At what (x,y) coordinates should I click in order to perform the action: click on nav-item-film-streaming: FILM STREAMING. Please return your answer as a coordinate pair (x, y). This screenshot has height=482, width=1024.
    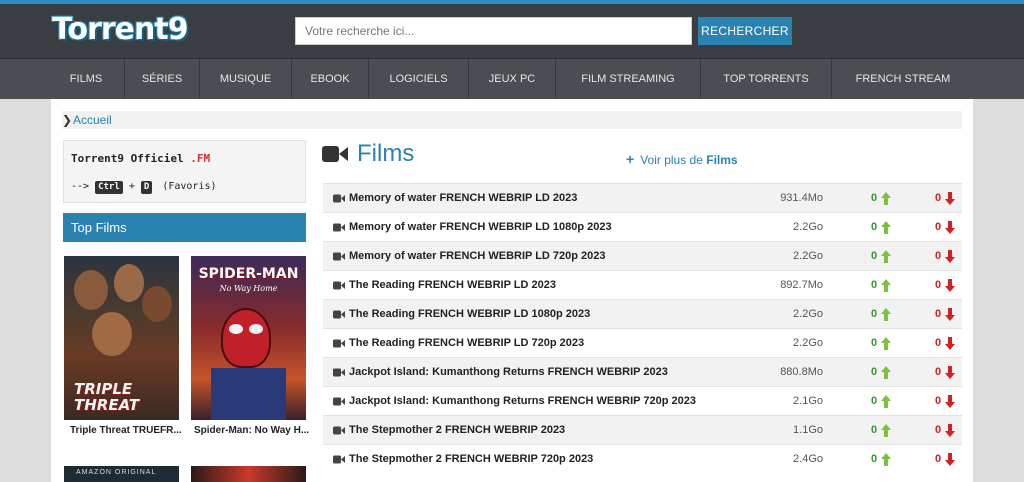
    Looking at the image, I should click on (628, 79).